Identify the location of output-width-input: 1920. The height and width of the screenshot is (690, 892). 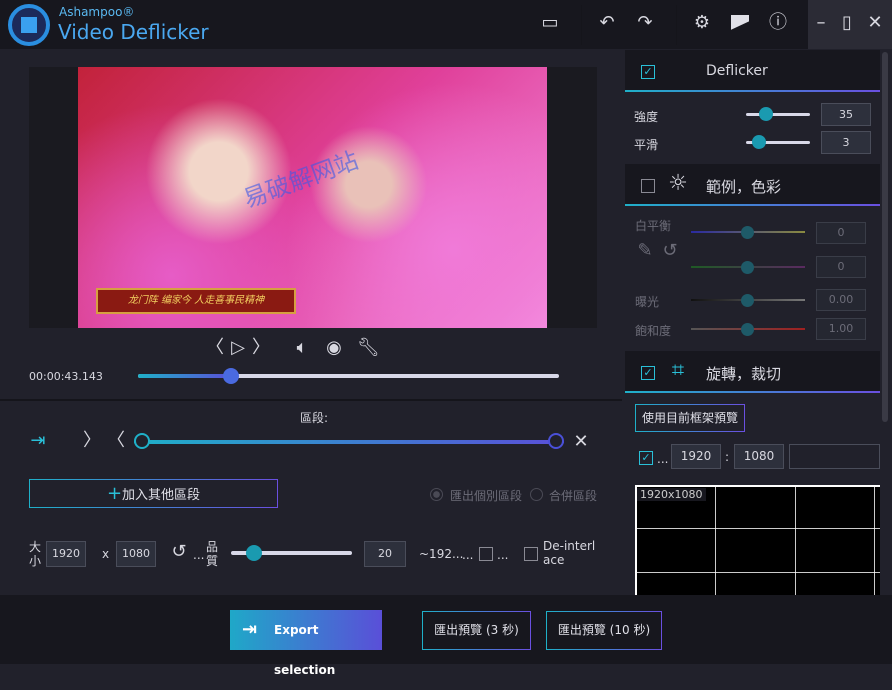
(66, 554).